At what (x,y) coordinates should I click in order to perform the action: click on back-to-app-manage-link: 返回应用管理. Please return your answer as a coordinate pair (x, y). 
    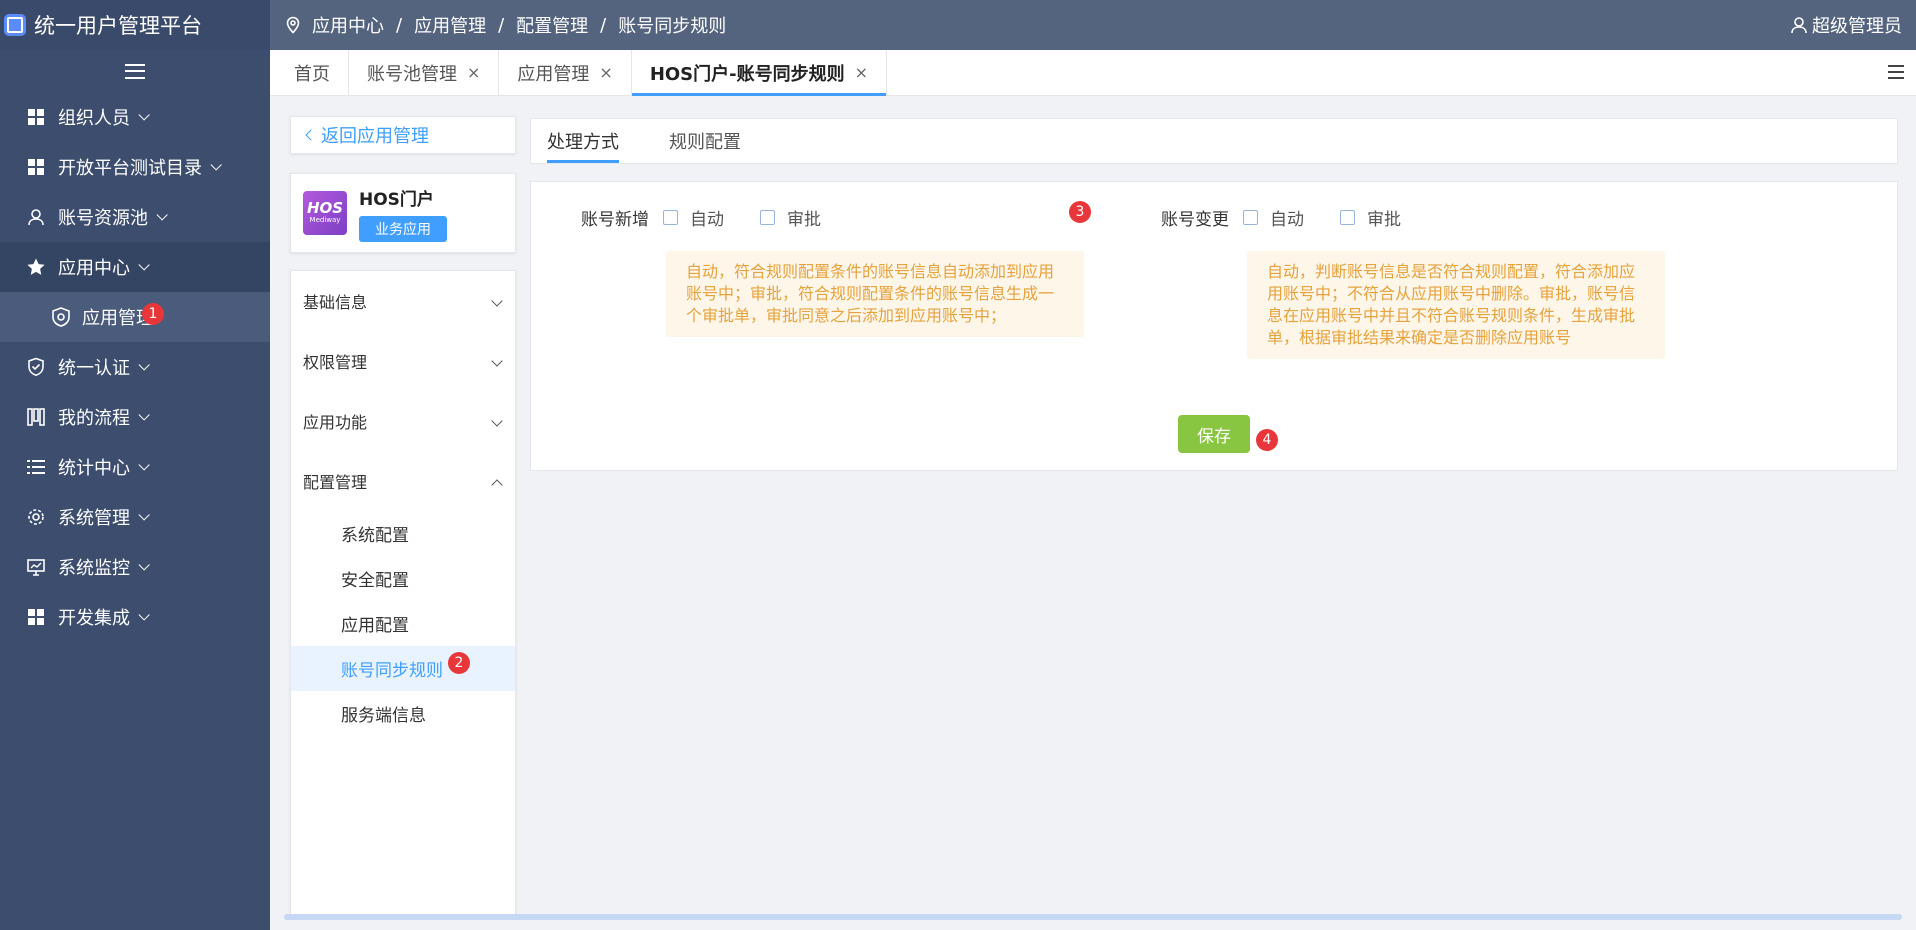
    Looking at the image, I should click on (403, 135).